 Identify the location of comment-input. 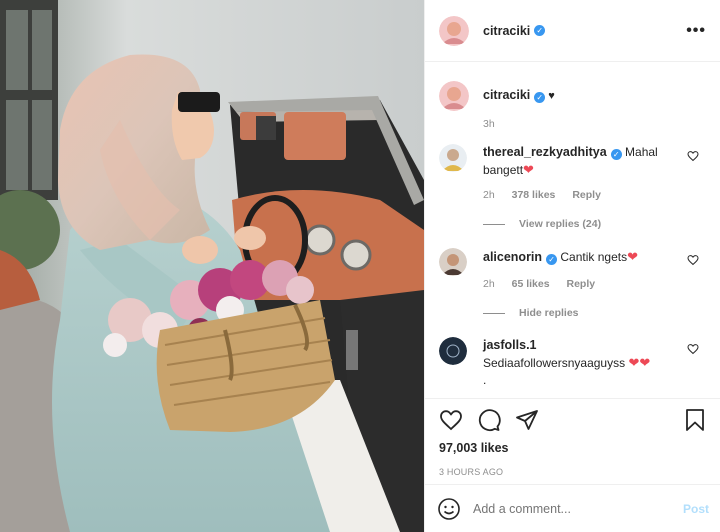
(578, 508).